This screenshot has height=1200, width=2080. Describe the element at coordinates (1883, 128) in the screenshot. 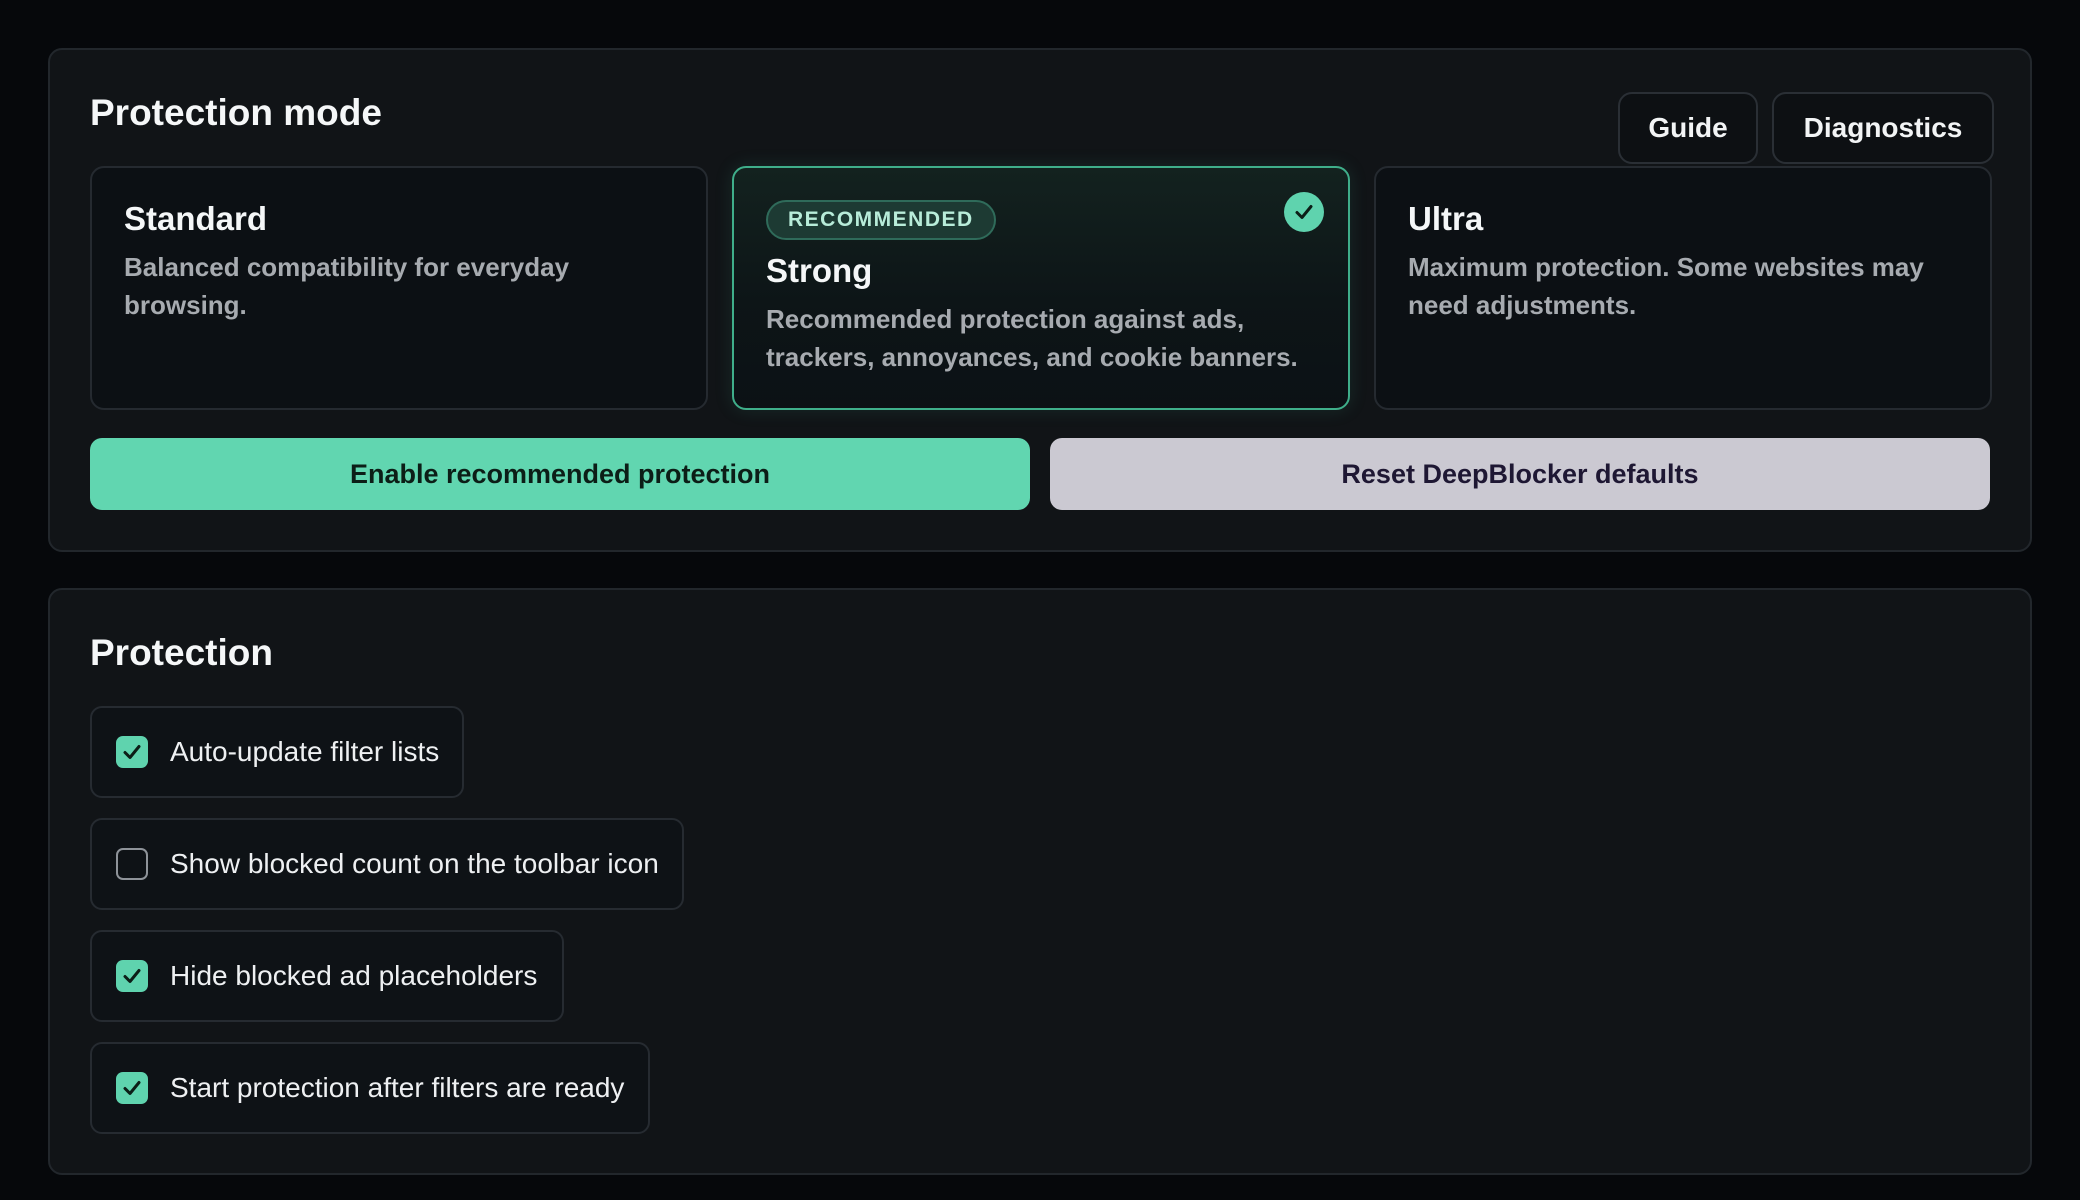

I see `diagnostics-button: Diagnostics` at that location.